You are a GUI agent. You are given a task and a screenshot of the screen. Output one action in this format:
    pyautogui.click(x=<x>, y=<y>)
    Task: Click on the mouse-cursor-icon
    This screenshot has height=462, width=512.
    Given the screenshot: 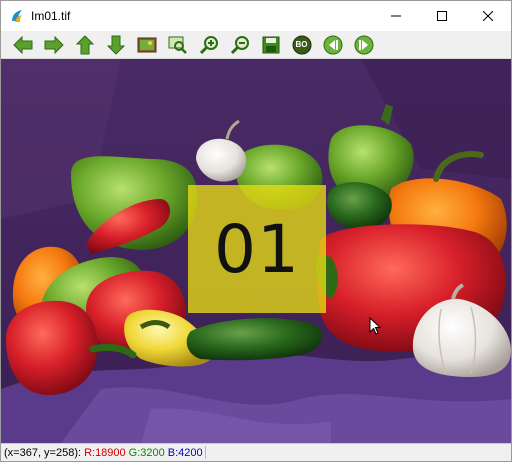 What is the action you would take?
    pyautogui.click(x=375, y=326)
    